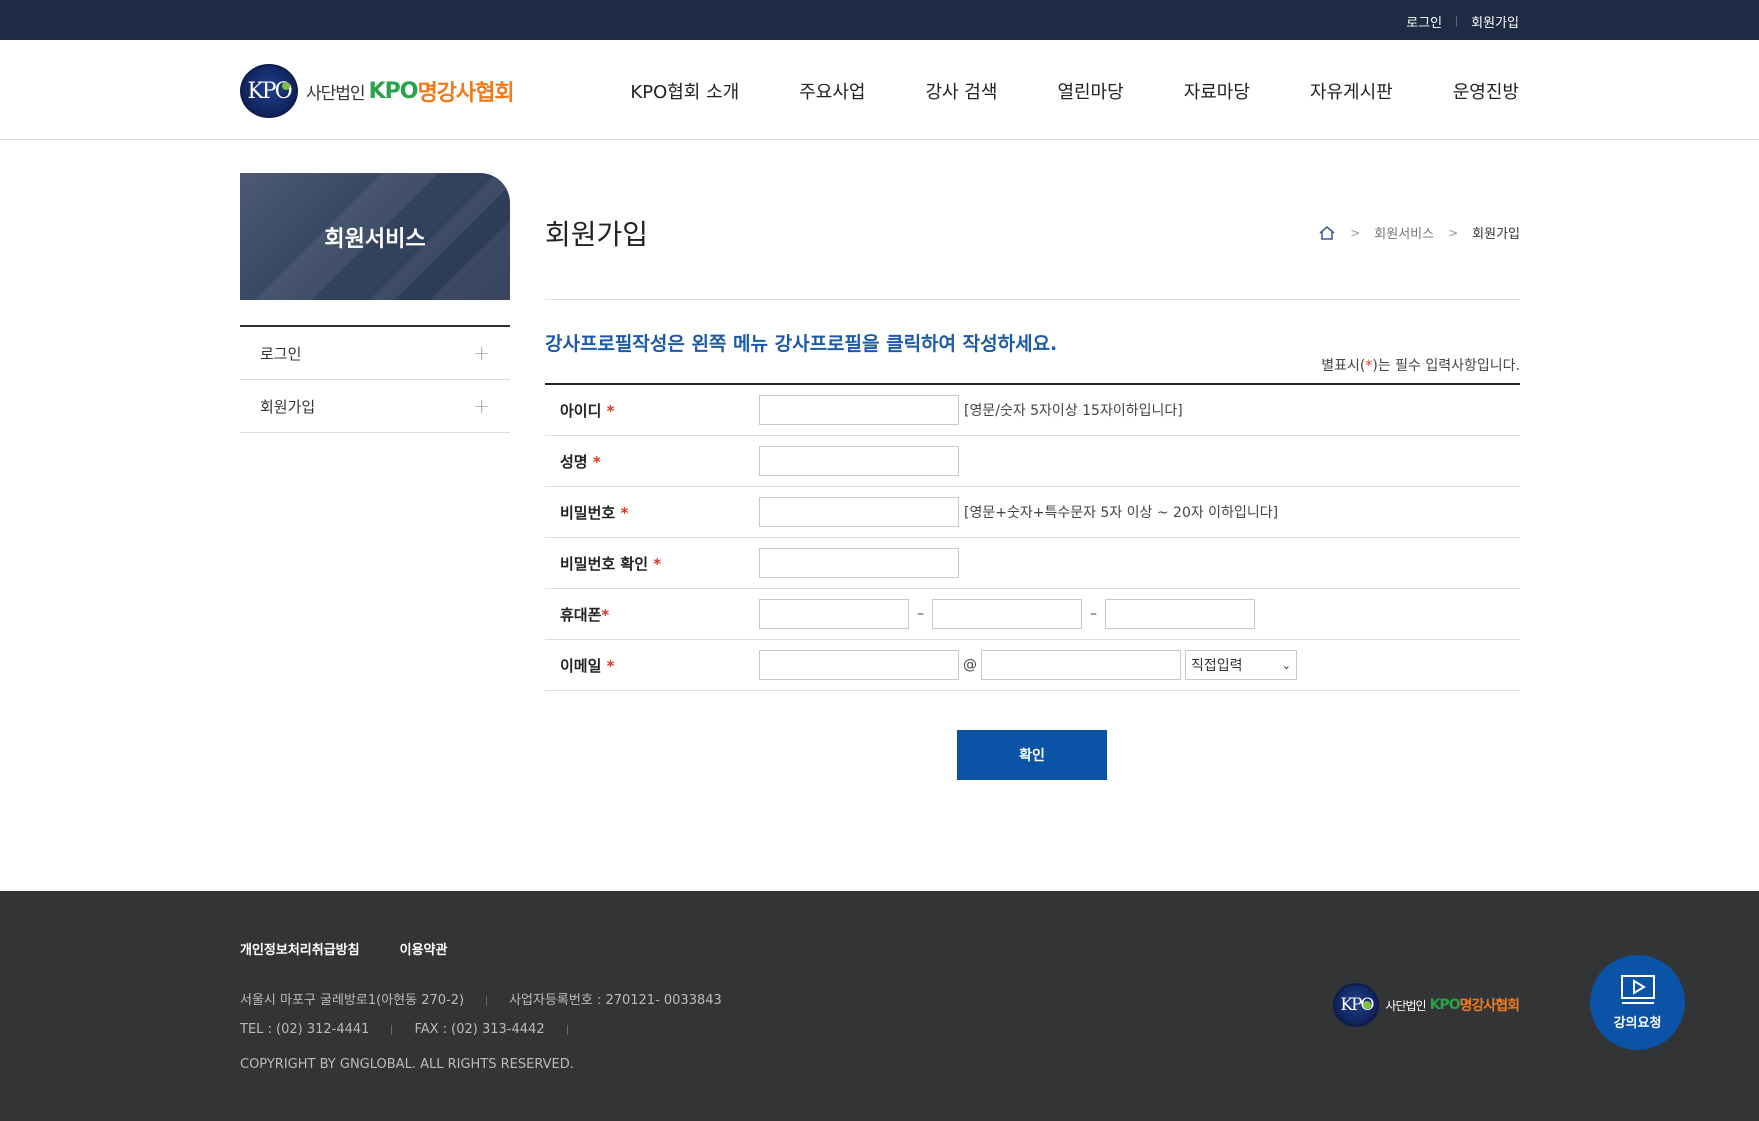 This screenshot has width=1759, height=1121. Describe the element at coordinates (1241, 665) in the screenshot. I see `email-domain-select: 직접입력 ⌄` at that location.